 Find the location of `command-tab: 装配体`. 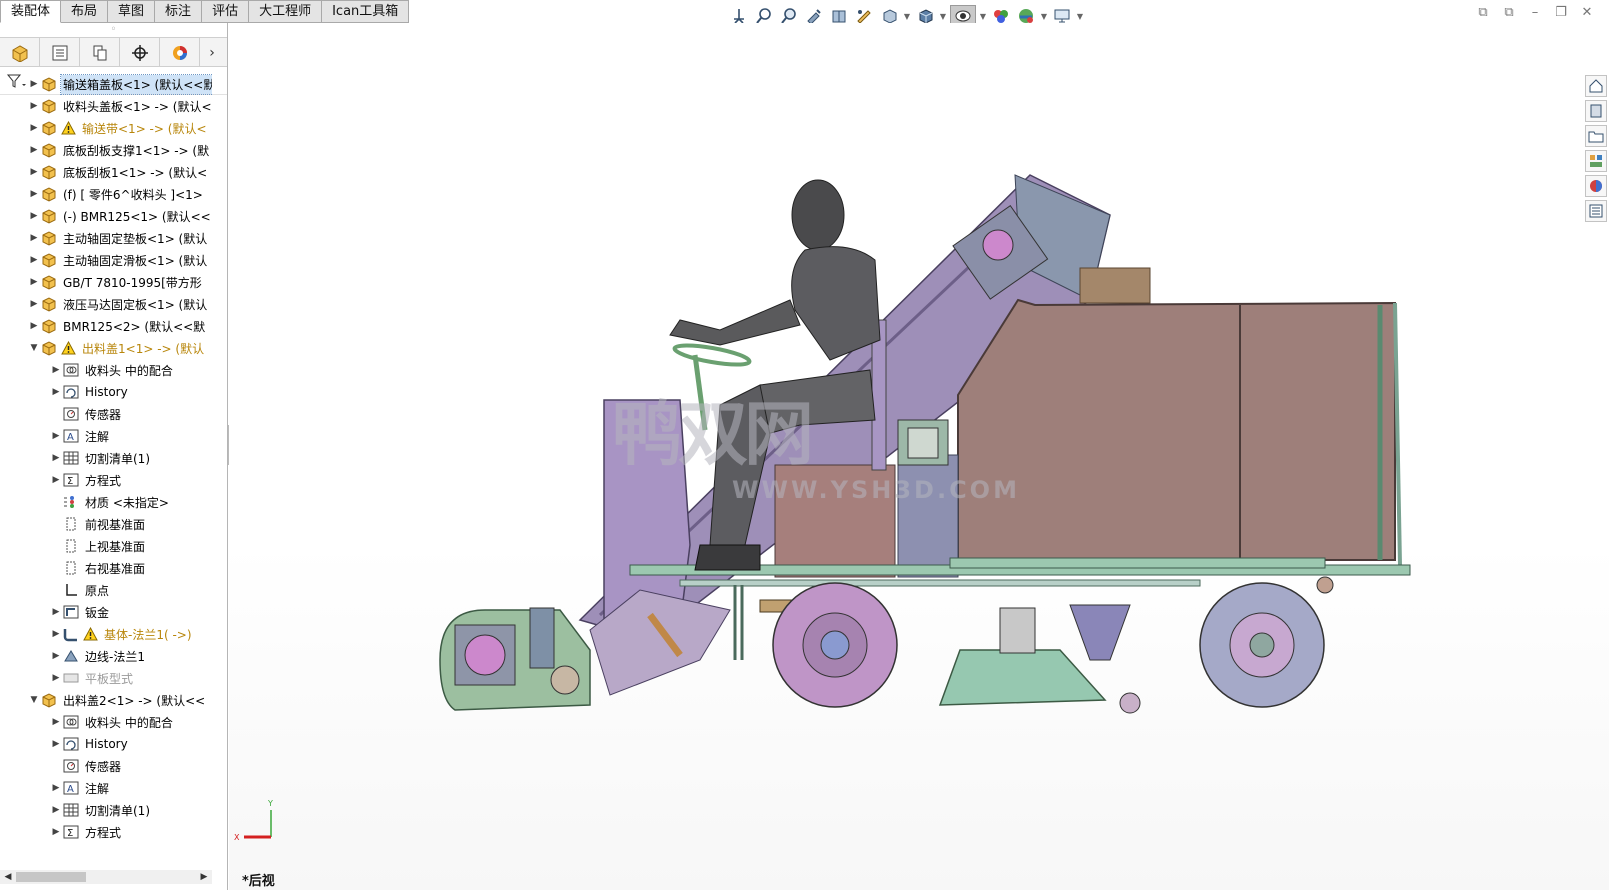

command-tab: 装配体 is located at coordinates (31, 11).